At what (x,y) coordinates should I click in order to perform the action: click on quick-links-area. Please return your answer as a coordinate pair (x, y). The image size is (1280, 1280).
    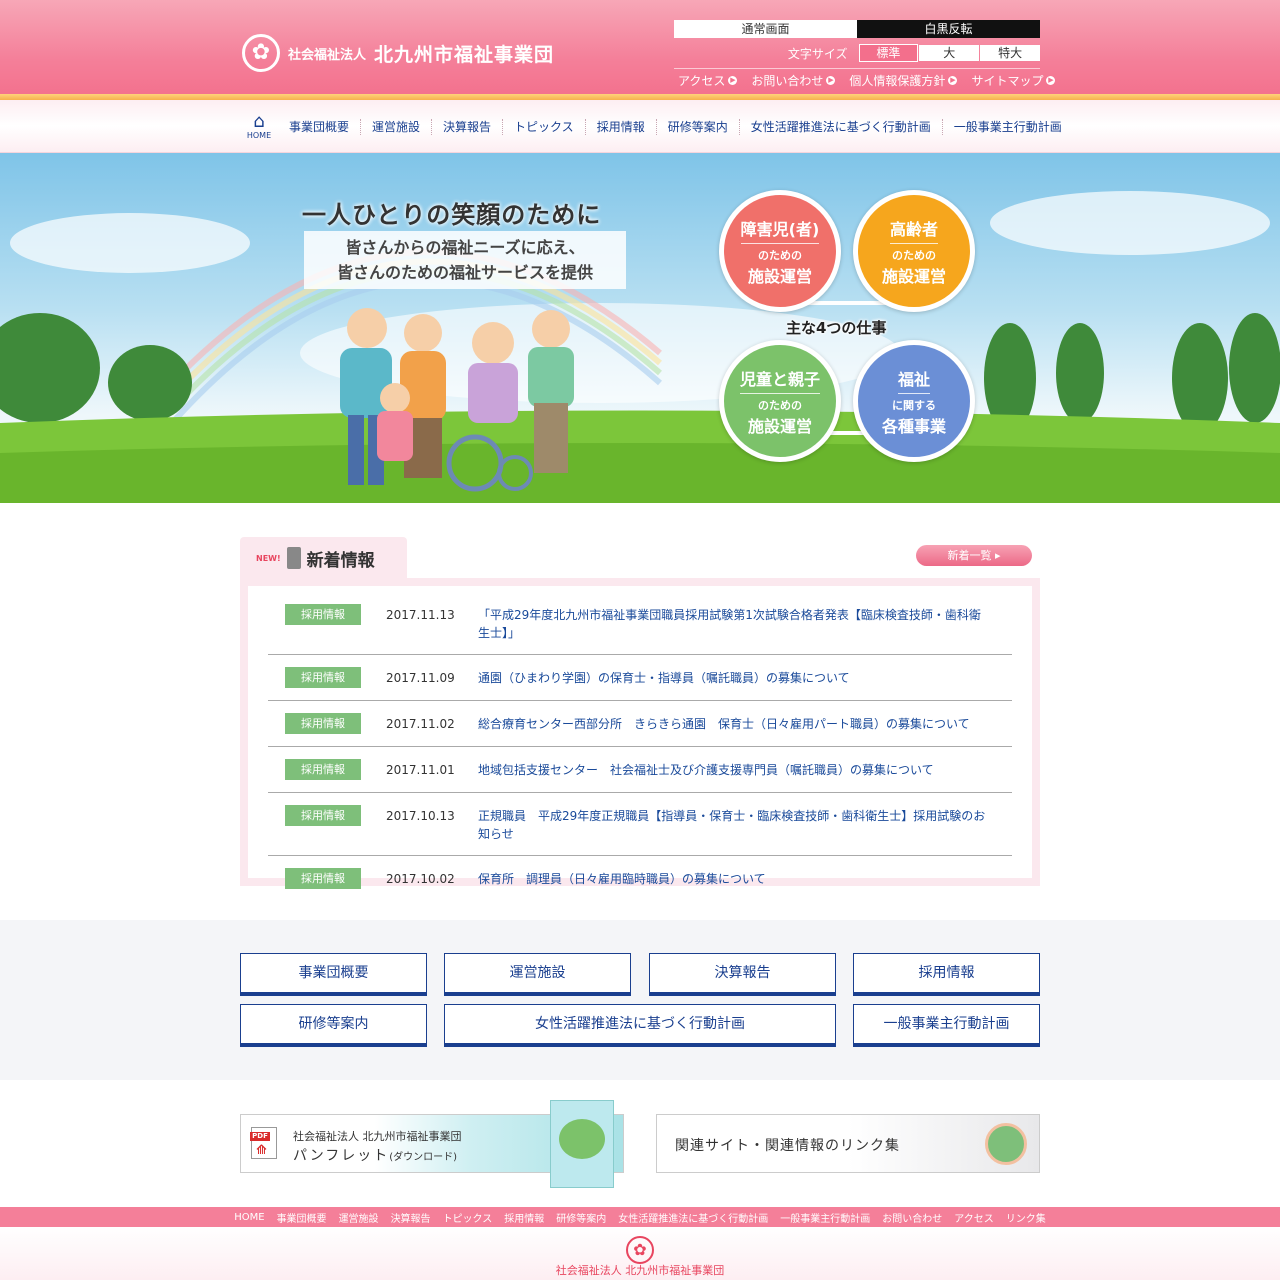
    Looking at the image, I should click on (640, 1000).